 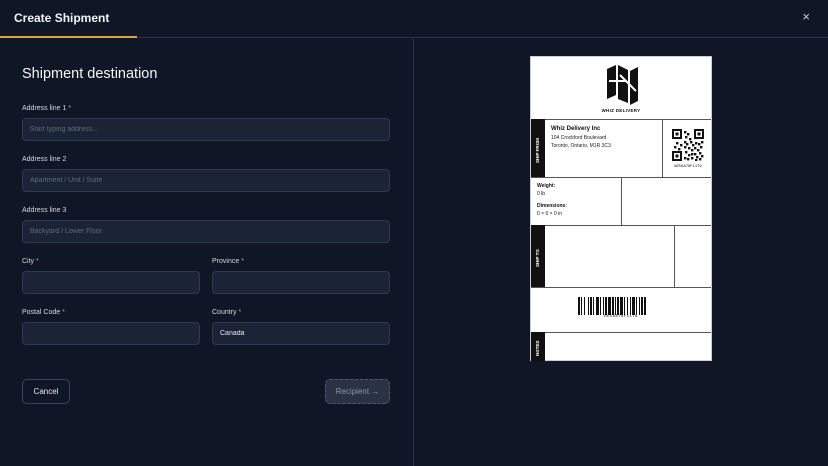 I want to click on notes-tag: NOTES, so click(x=537, y=348).